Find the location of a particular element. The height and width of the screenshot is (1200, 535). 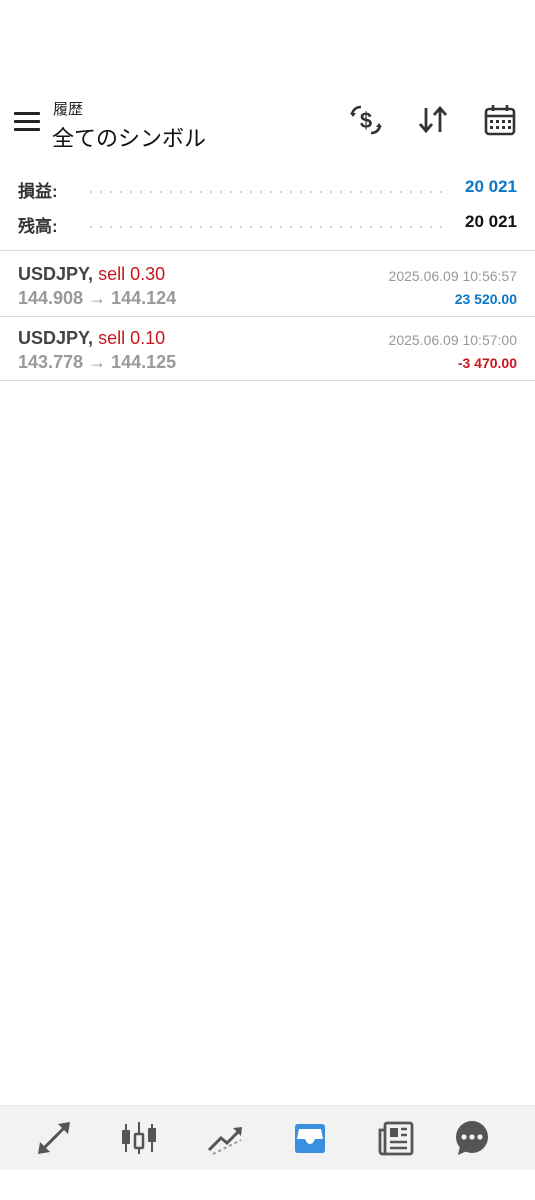

balance-value: 20 021 is located at coordinates (491, 221).